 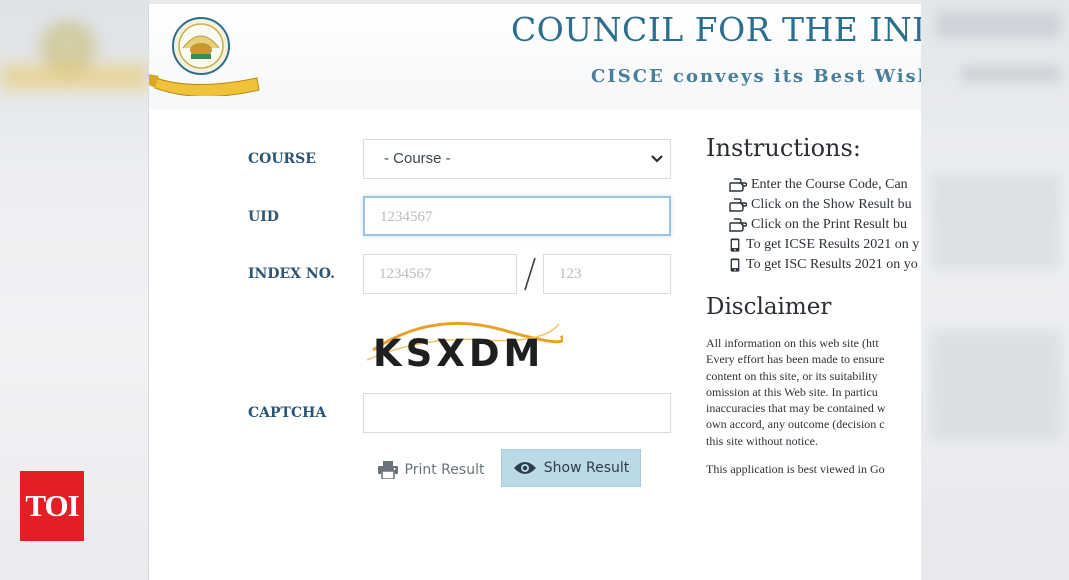 I want to click on disclaimer-line: omission at this Web site. In particu, so click(x=792, y=391).